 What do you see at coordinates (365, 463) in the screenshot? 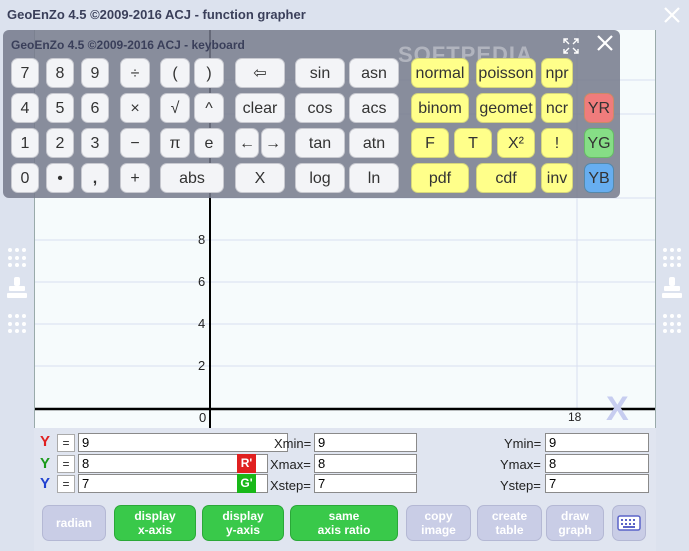
I see `xmax-input` at bounding box center [365, 463].